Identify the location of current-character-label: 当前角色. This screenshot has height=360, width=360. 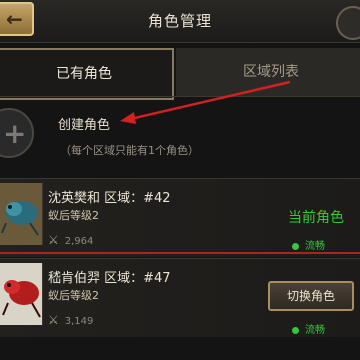
(316, 218).